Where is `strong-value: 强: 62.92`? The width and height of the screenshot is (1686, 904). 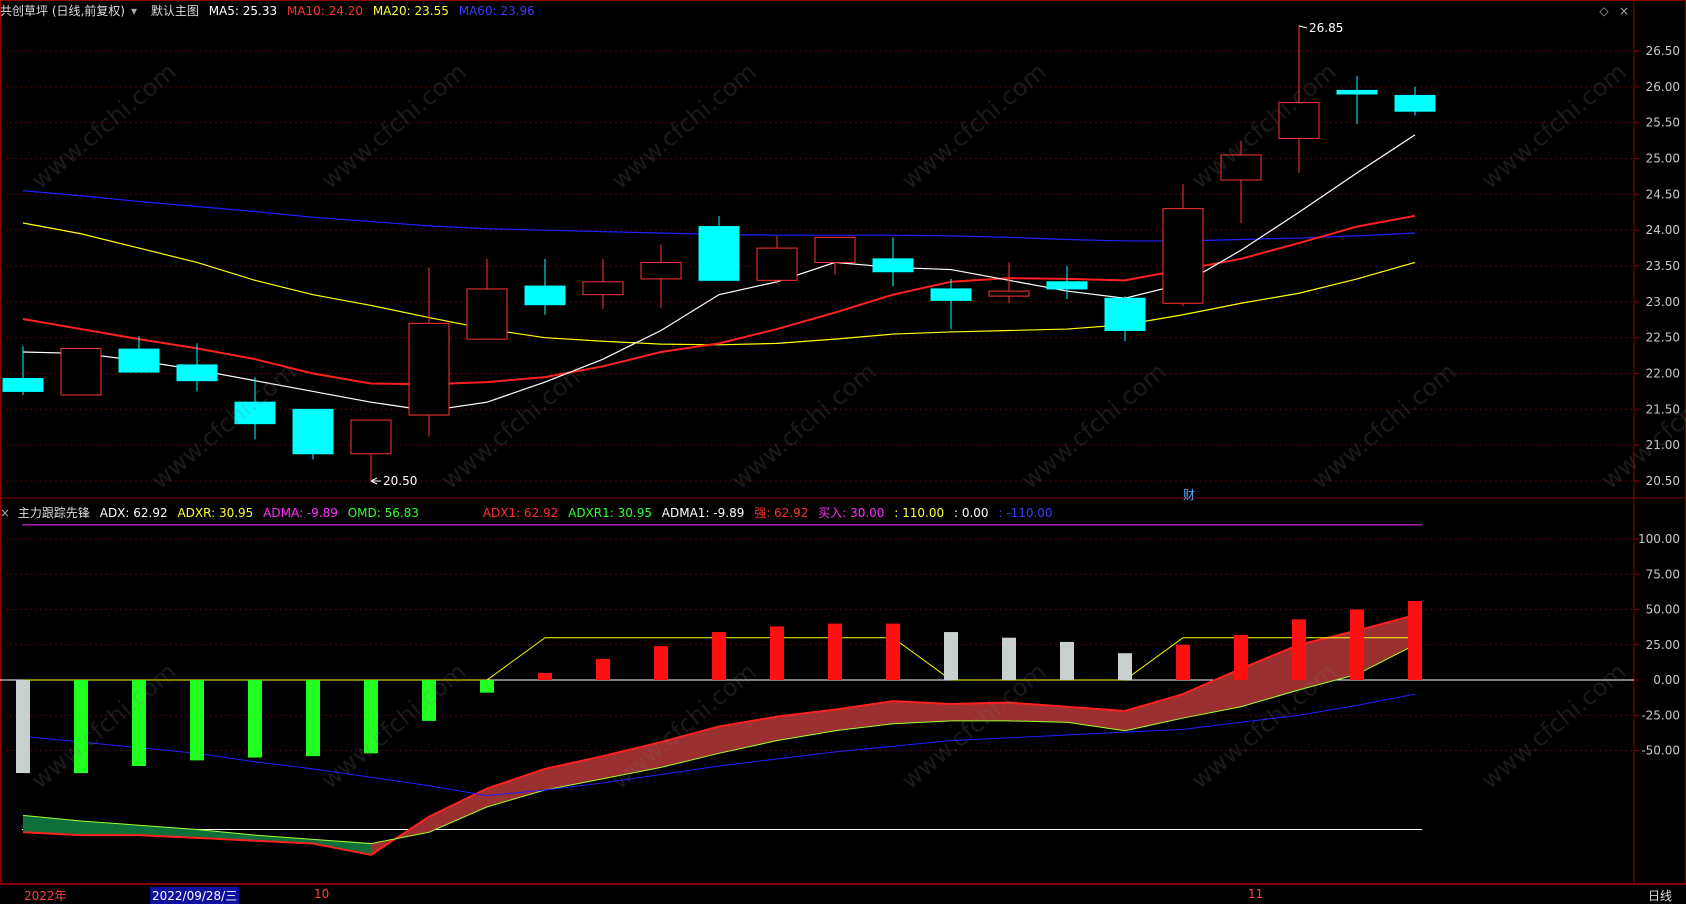
strong-value: 强: 62.92 is located at coordinates (781, 513).